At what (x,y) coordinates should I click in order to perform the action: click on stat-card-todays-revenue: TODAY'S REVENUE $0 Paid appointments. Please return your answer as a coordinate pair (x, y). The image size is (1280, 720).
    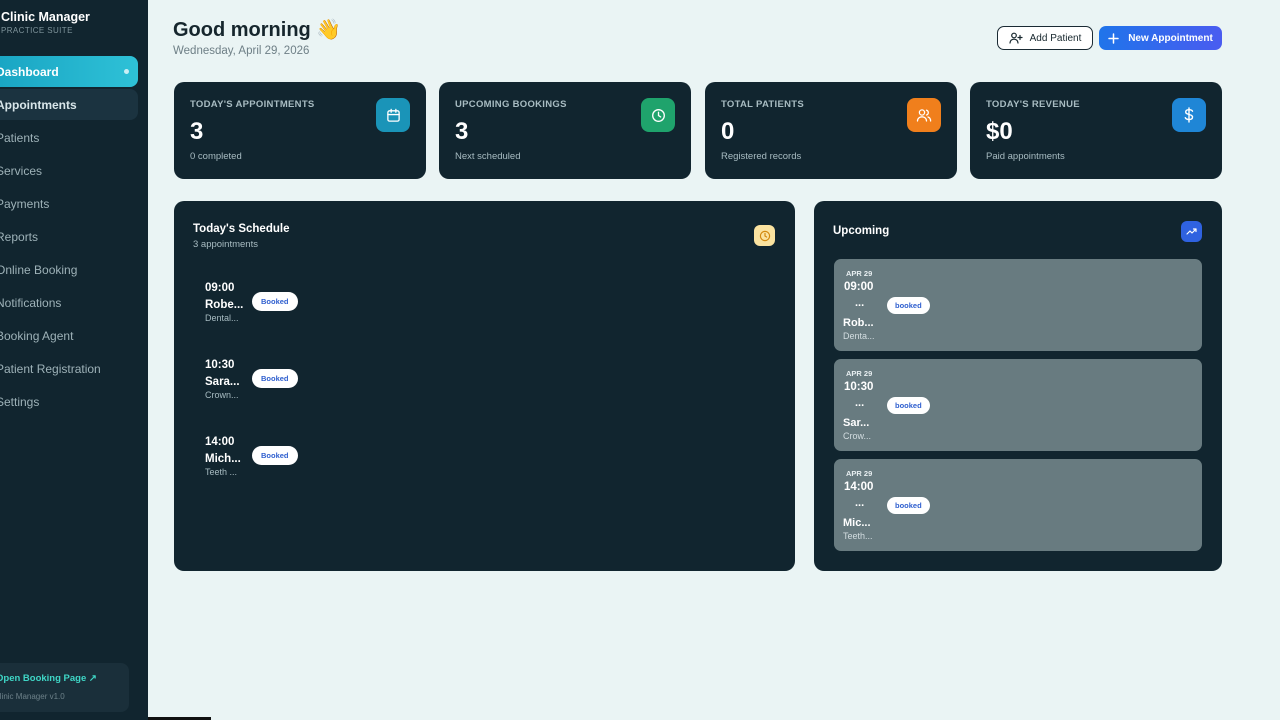
    Looking at the image, I should click on (1096, 130).